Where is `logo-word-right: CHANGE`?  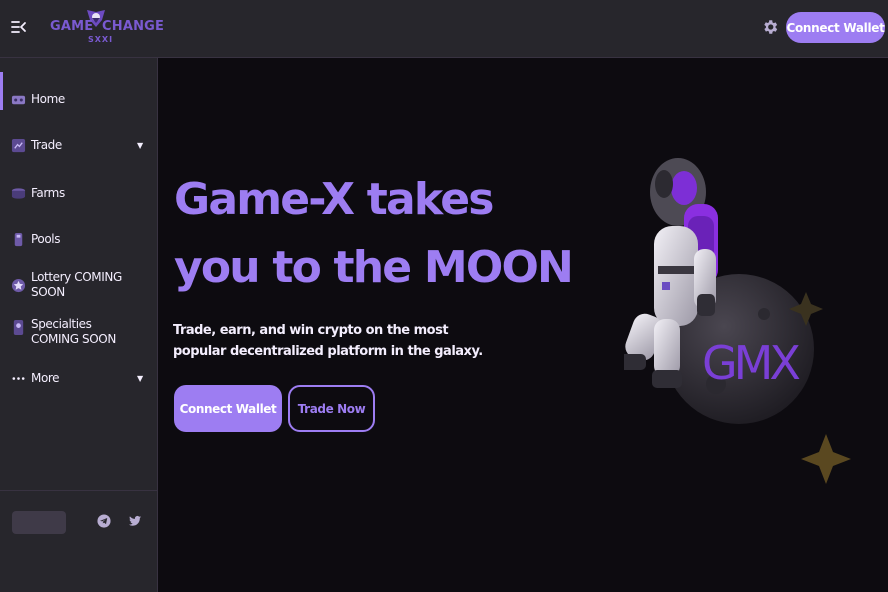
logo-word-right: CHANGE is located at coordinates (133, 26).